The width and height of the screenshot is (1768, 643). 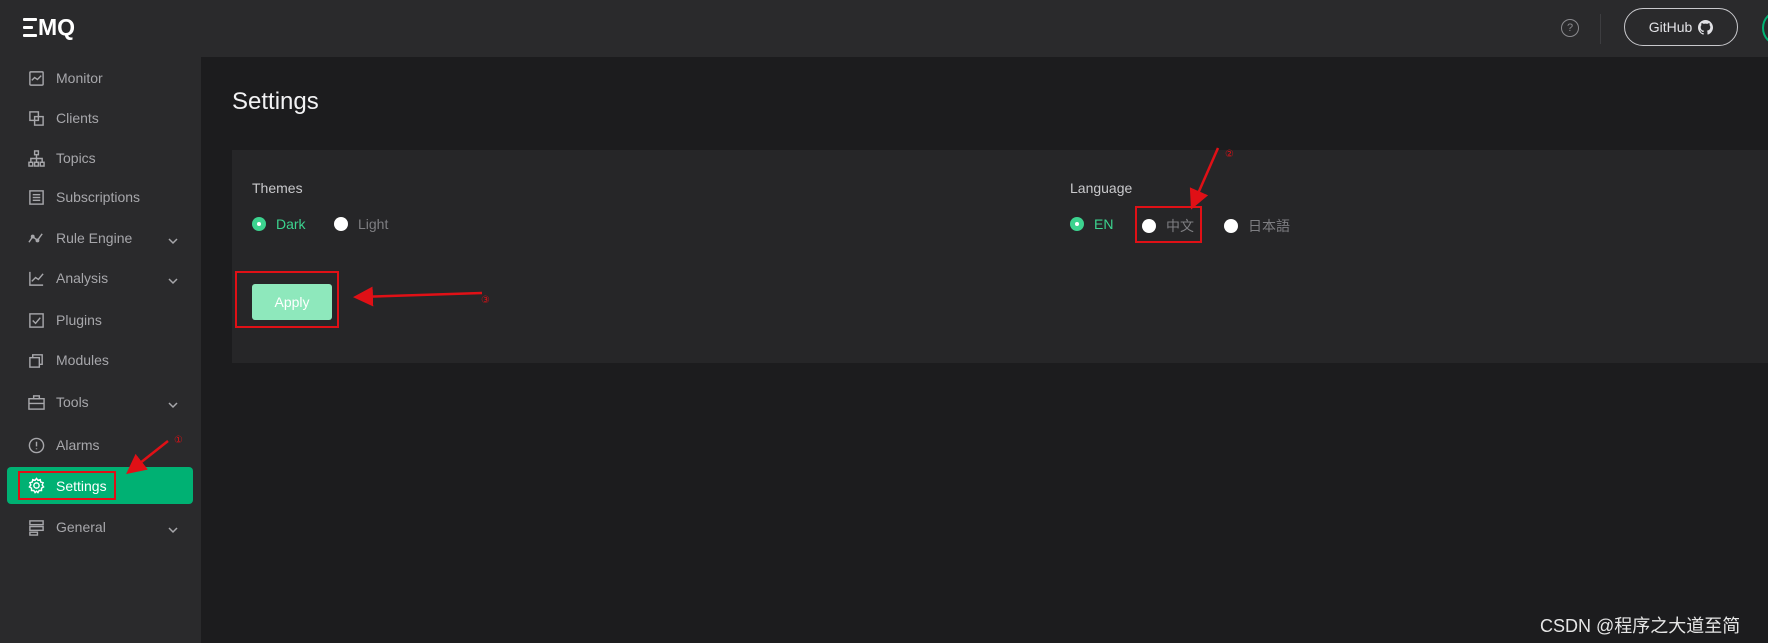 I want to click on sidebar-item-label: Subscriptions, so click(x=98, y=197).